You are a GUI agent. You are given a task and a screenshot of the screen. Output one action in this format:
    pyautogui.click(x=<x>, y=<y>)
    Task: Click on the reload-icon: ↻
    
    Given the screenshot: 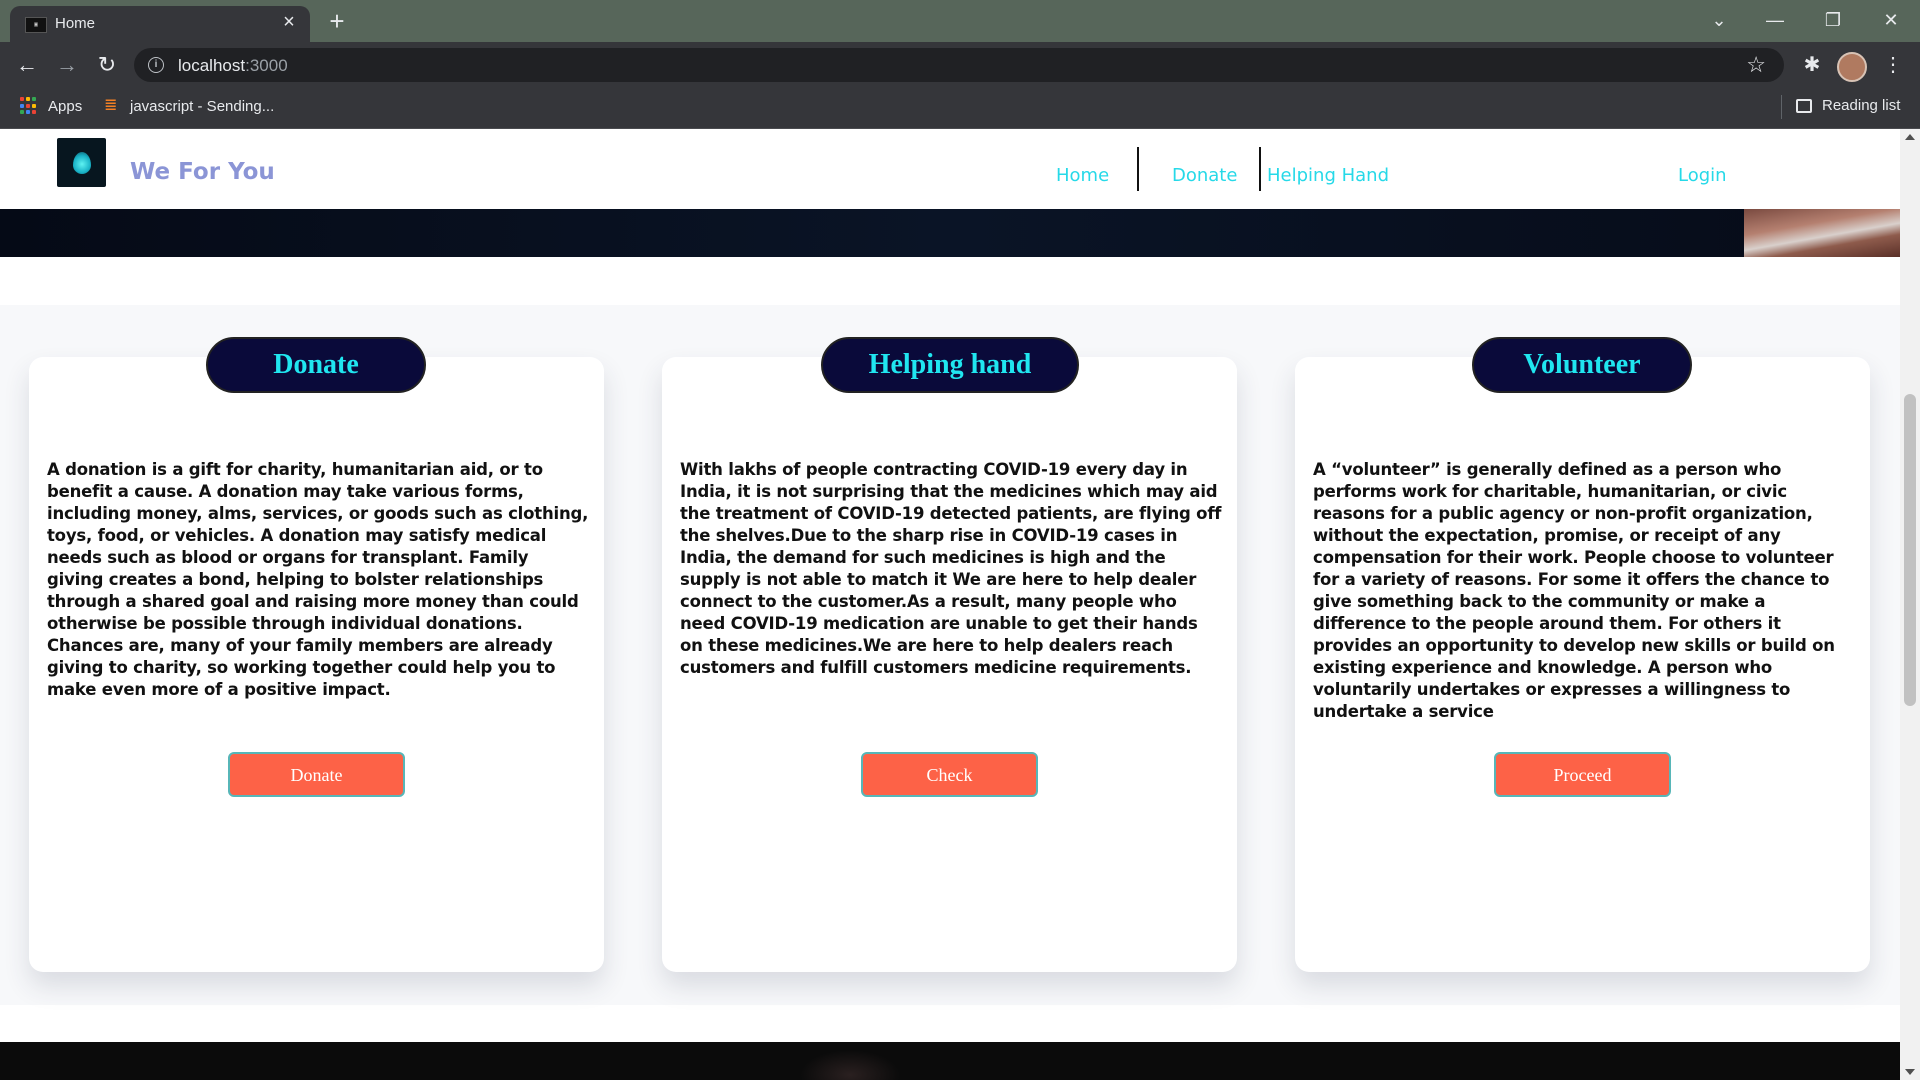 What is the action you would take?
    pyautogui.click(x=107, y=65)
    